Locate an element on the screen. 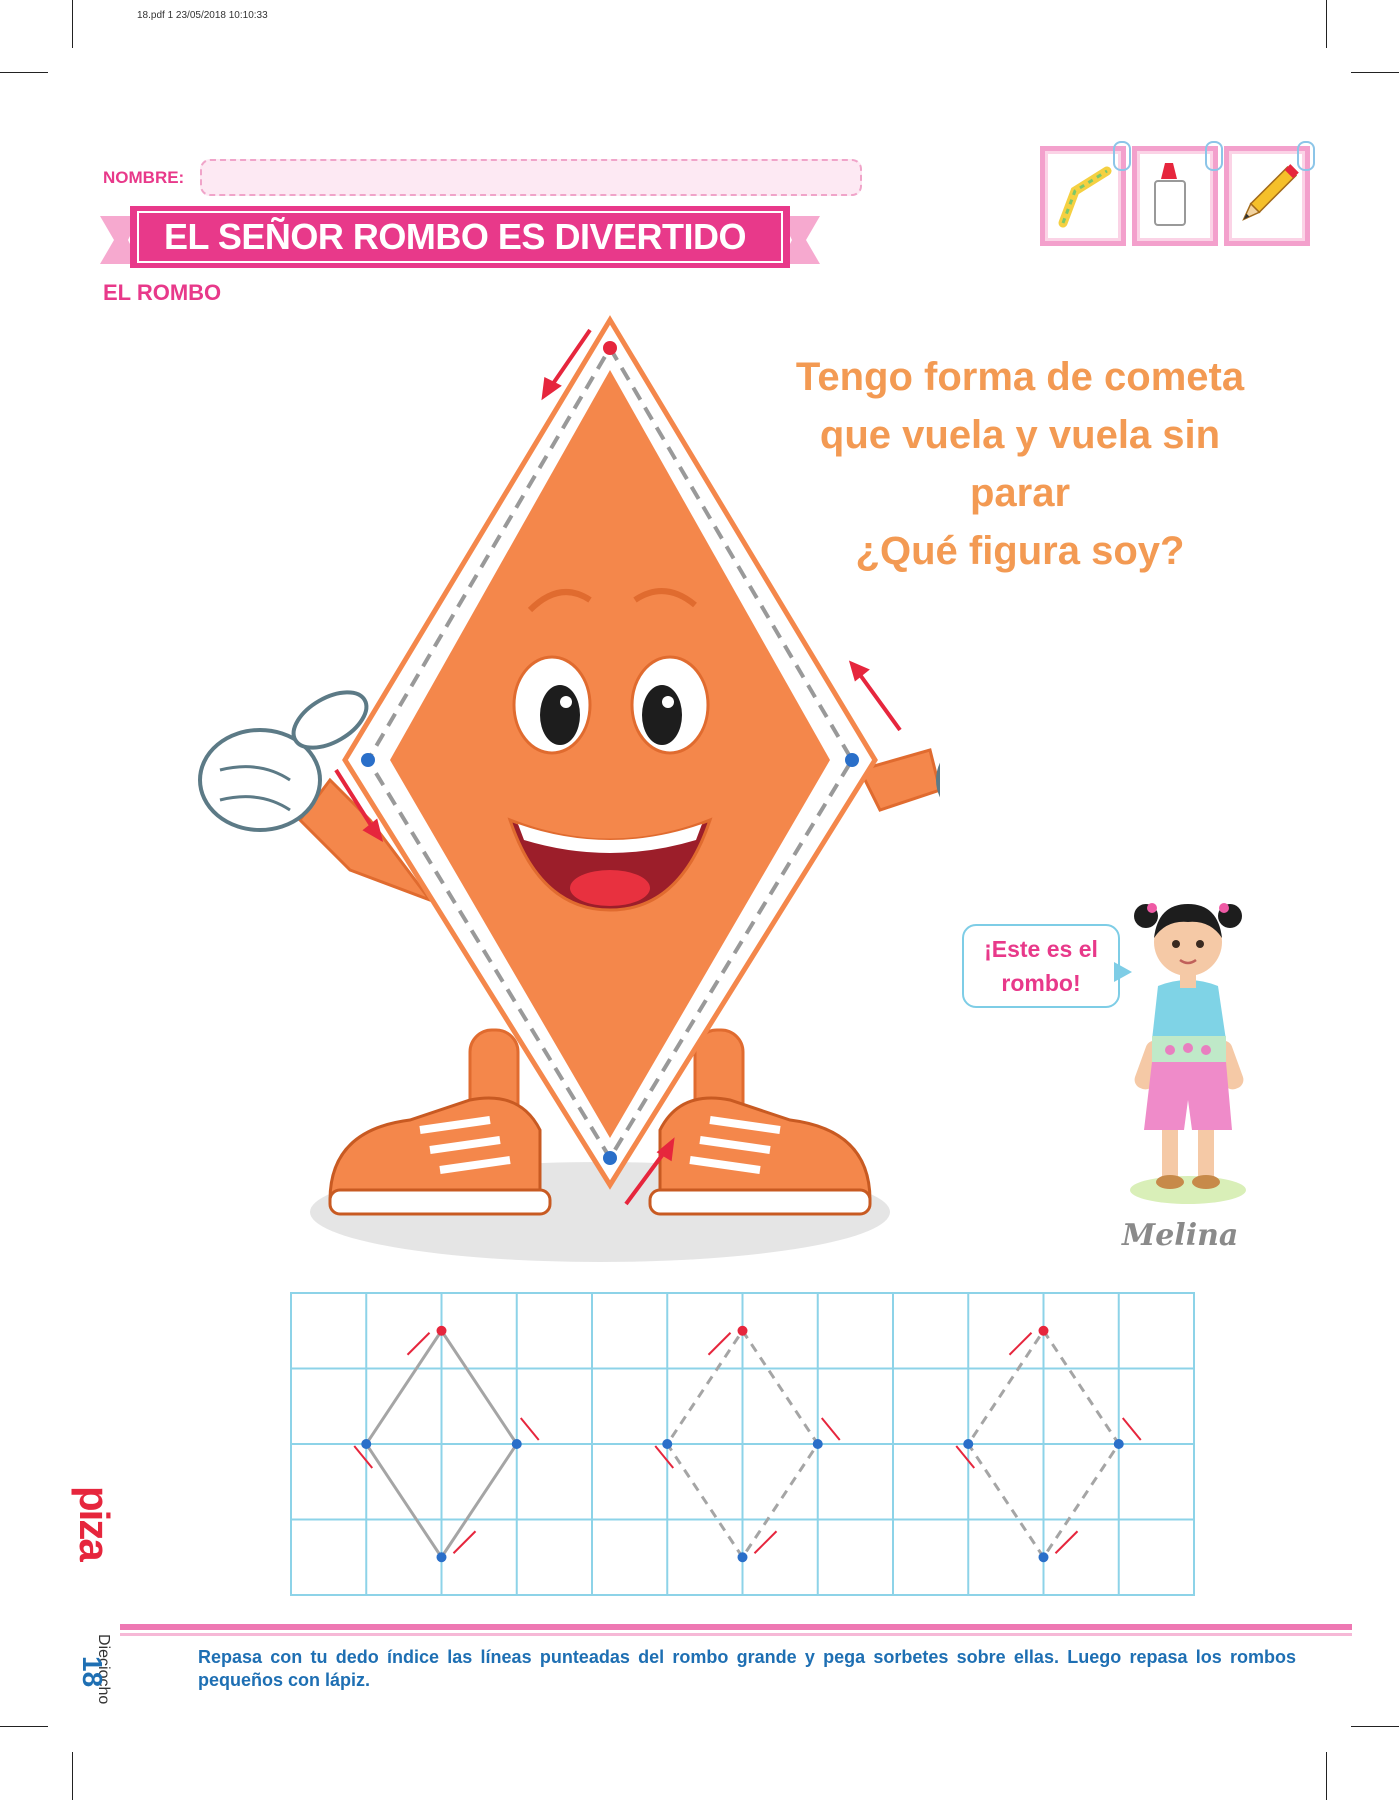  material-card-glue is located at coordinates (1177, 193).